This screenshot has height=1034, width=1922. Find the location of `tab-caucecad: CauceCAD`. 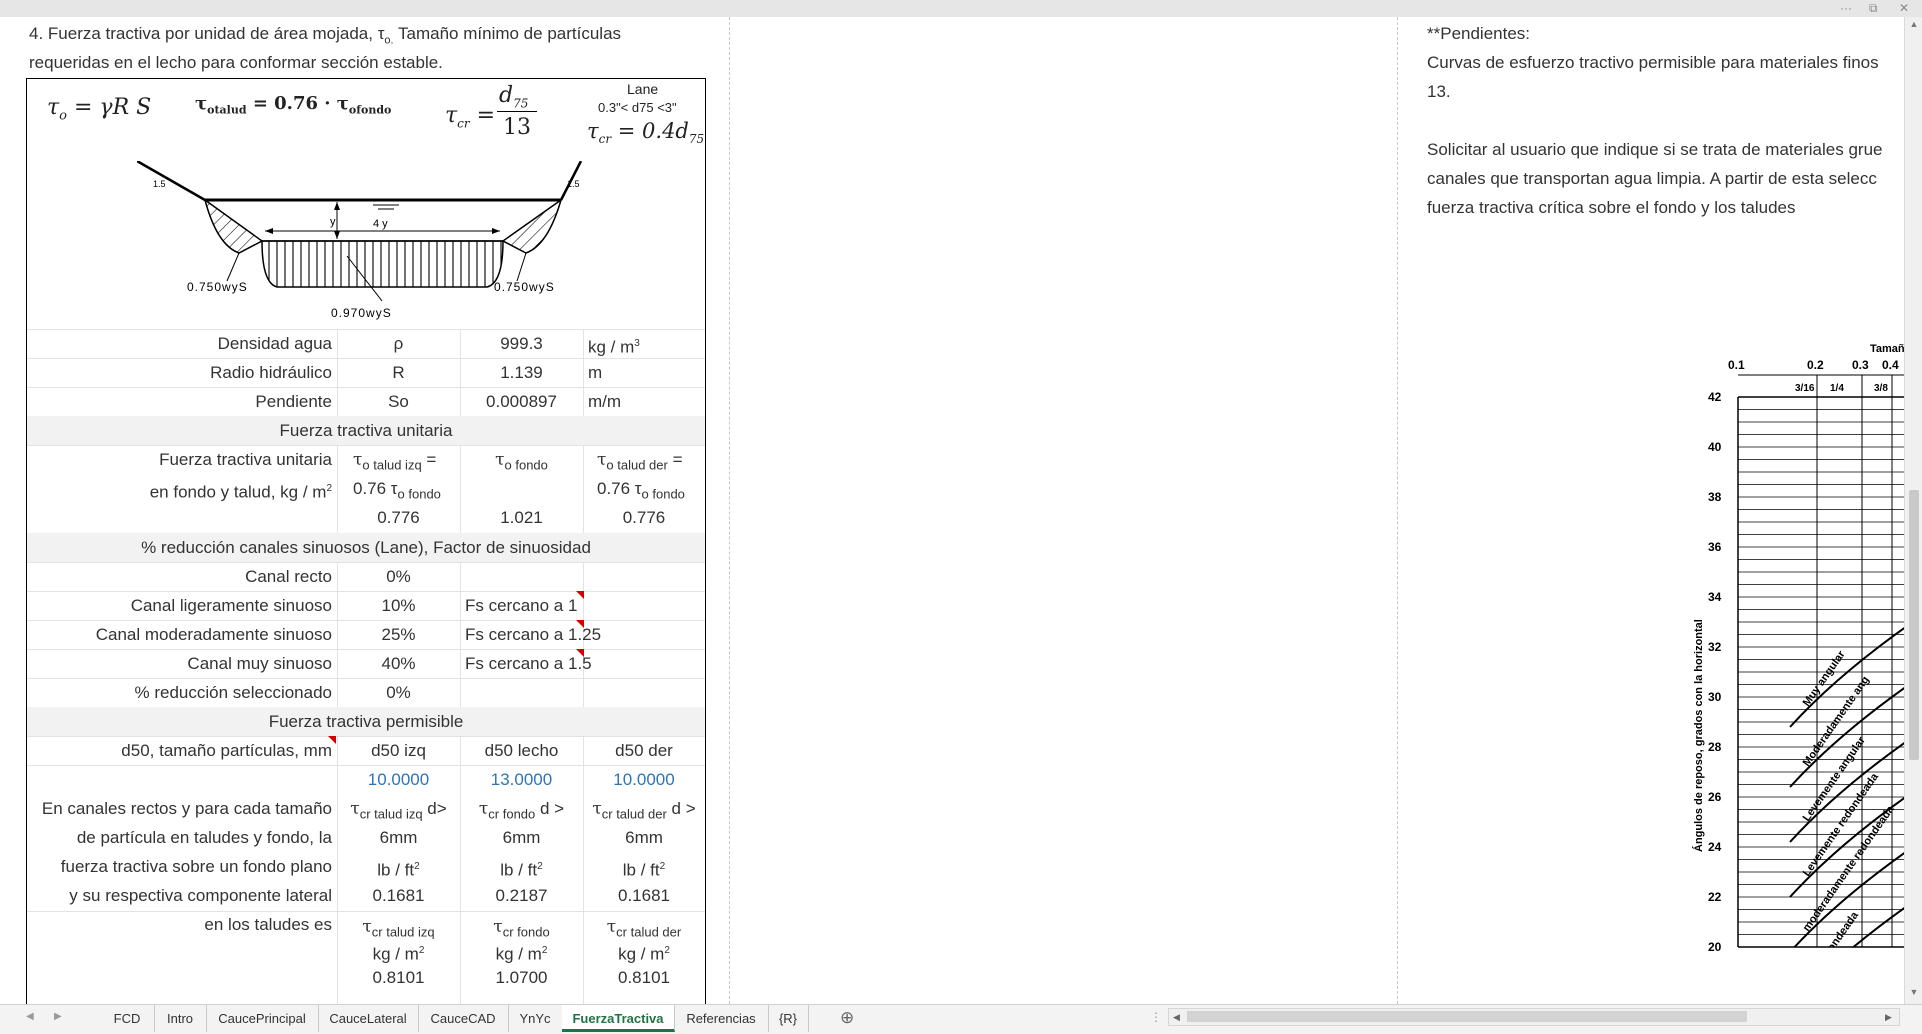

tab-caucecad: CauceCAD is located at coordinates (463, 1018).